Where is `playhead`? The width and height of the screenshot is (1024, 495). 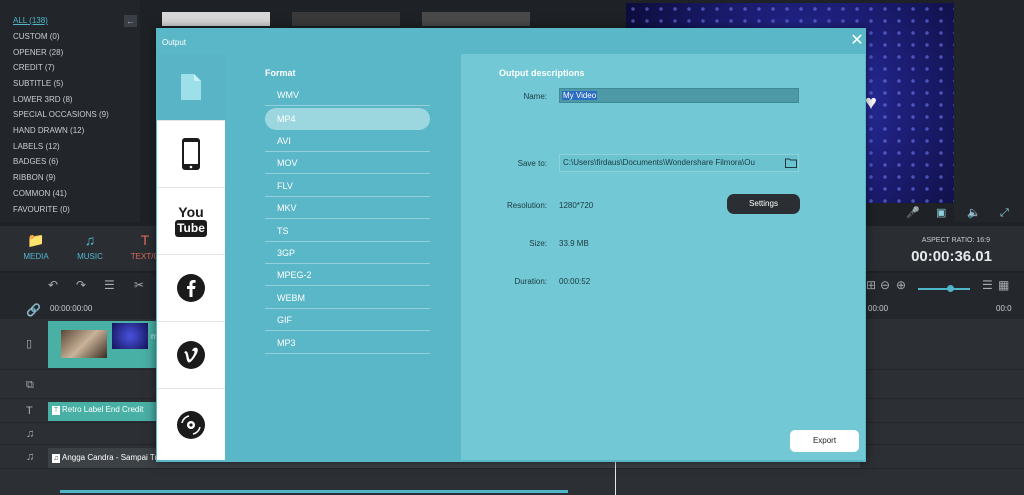 playhead is located at coordinates (615, 477).